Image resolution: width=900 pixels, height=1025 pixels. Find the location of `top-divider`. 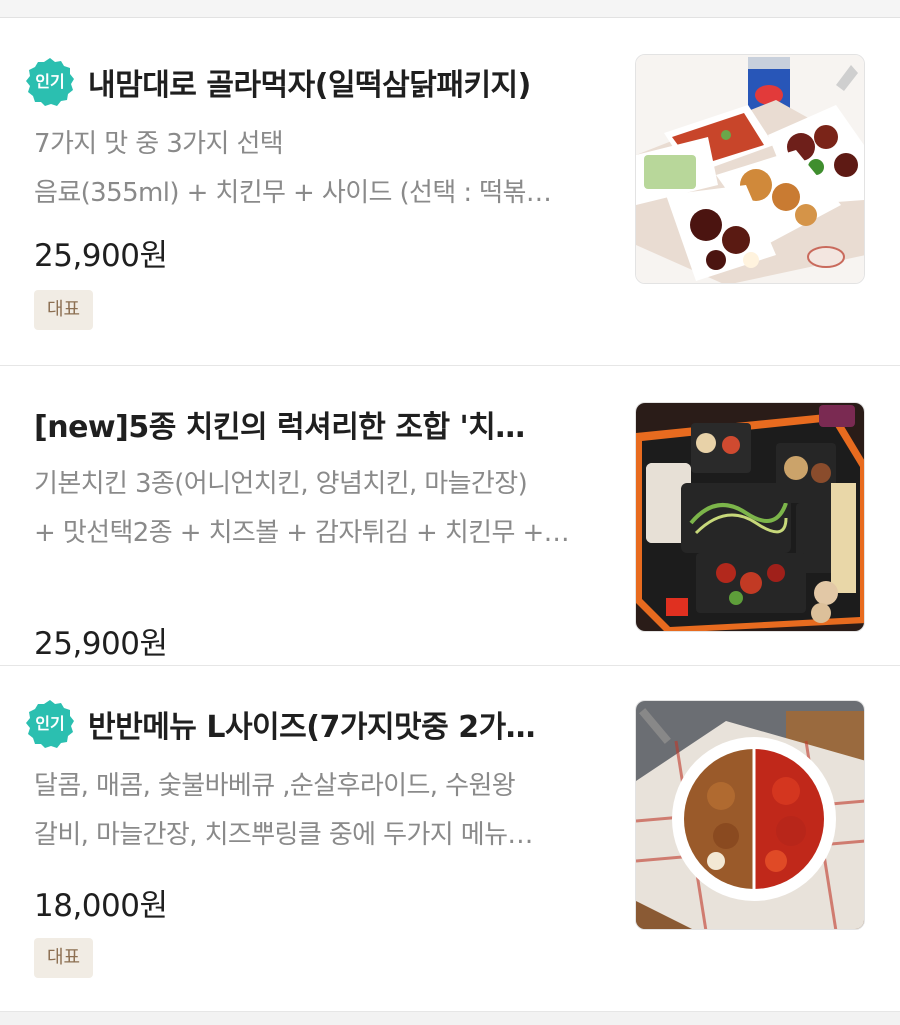

top-divider is located at coordinates (450, 9).